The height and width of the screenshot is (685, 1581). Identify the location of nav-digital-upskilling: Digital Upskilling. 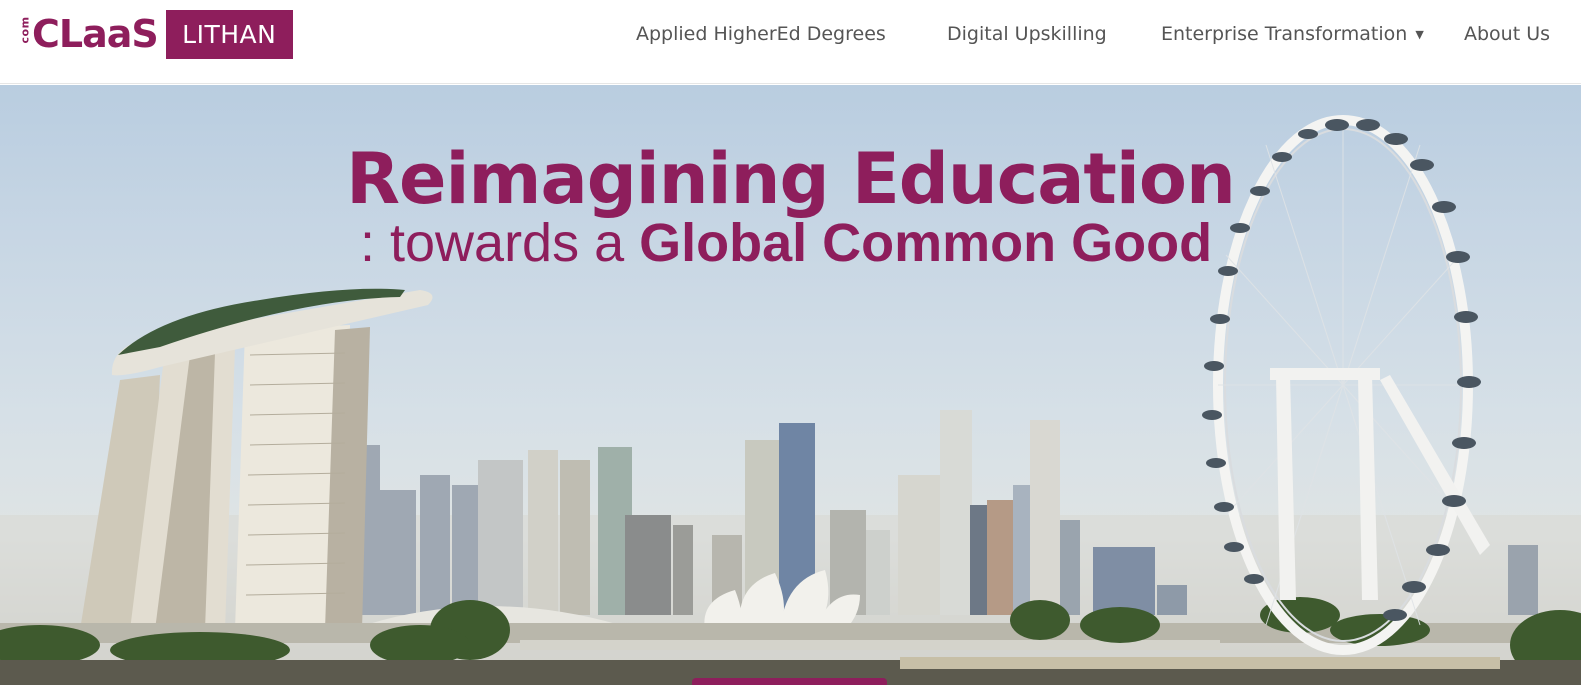
(1027, 34).